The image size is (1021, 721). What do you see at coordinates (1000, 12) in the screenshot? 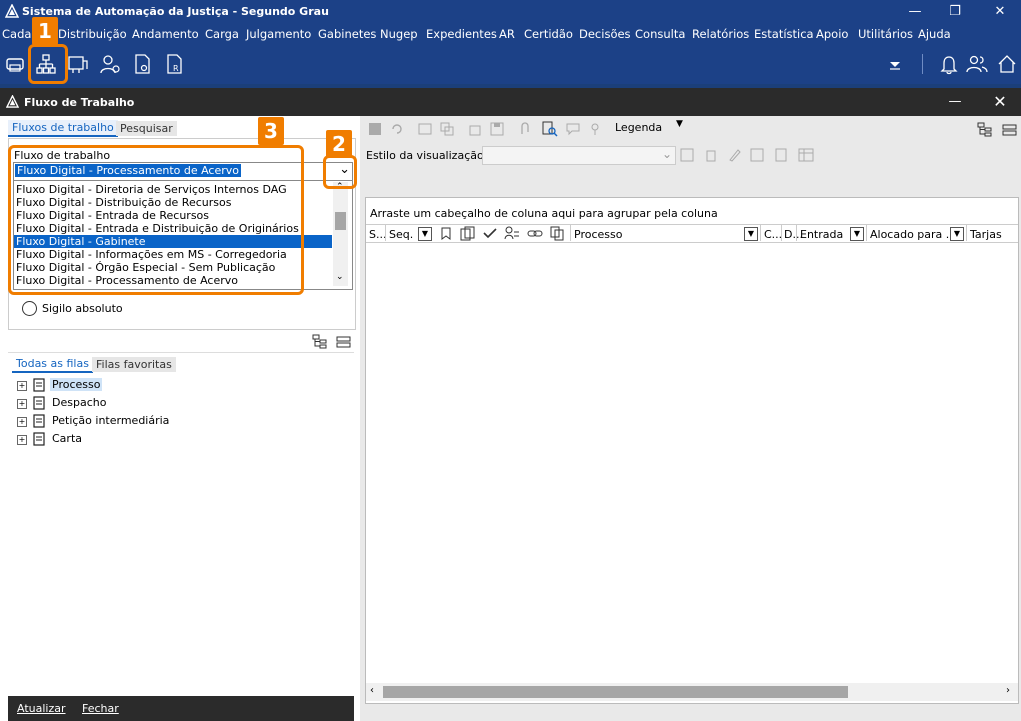
I see `close-button: ✕` at bounding box center [1000, 12].